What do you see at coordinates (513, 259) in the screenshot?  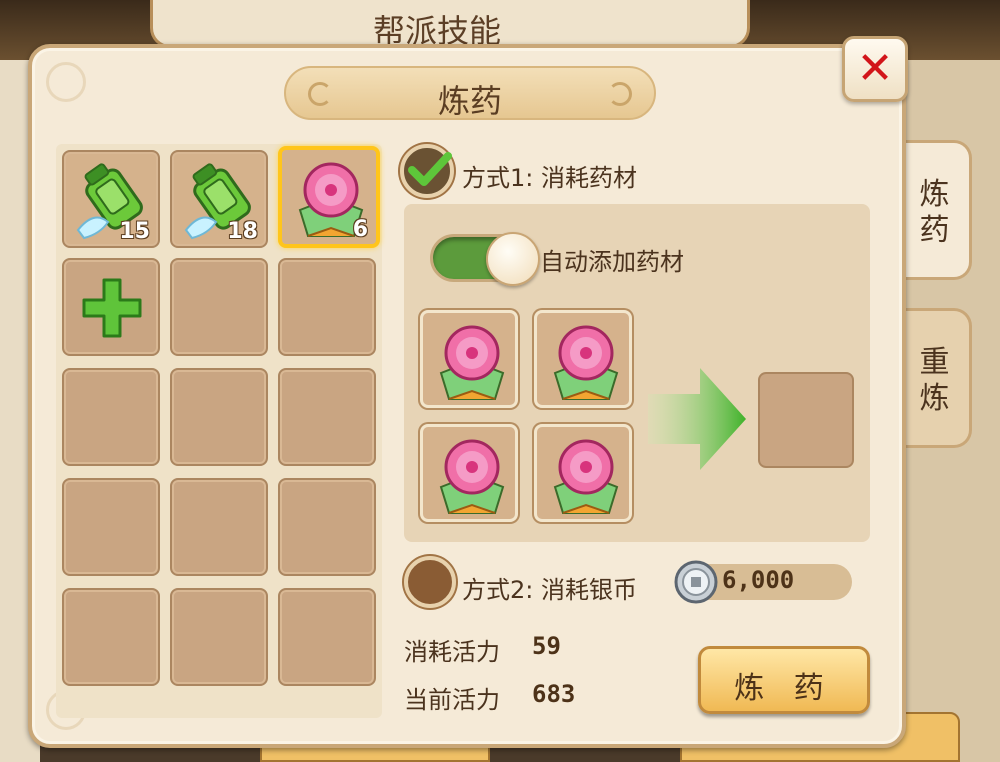 I see `toggle-knob` at bounding box center [513, 259].